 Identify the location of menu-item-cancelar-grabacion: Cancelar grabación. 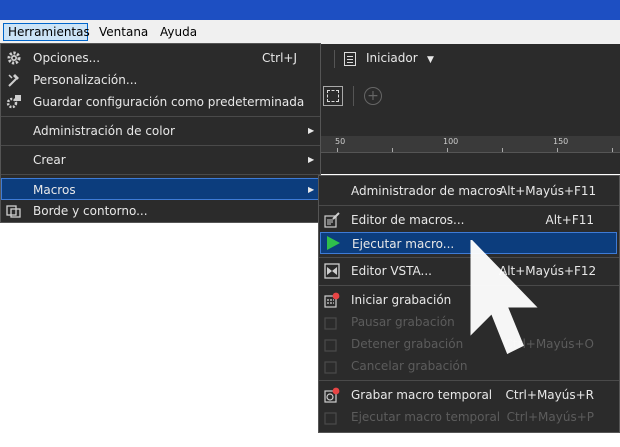
(469, 366).